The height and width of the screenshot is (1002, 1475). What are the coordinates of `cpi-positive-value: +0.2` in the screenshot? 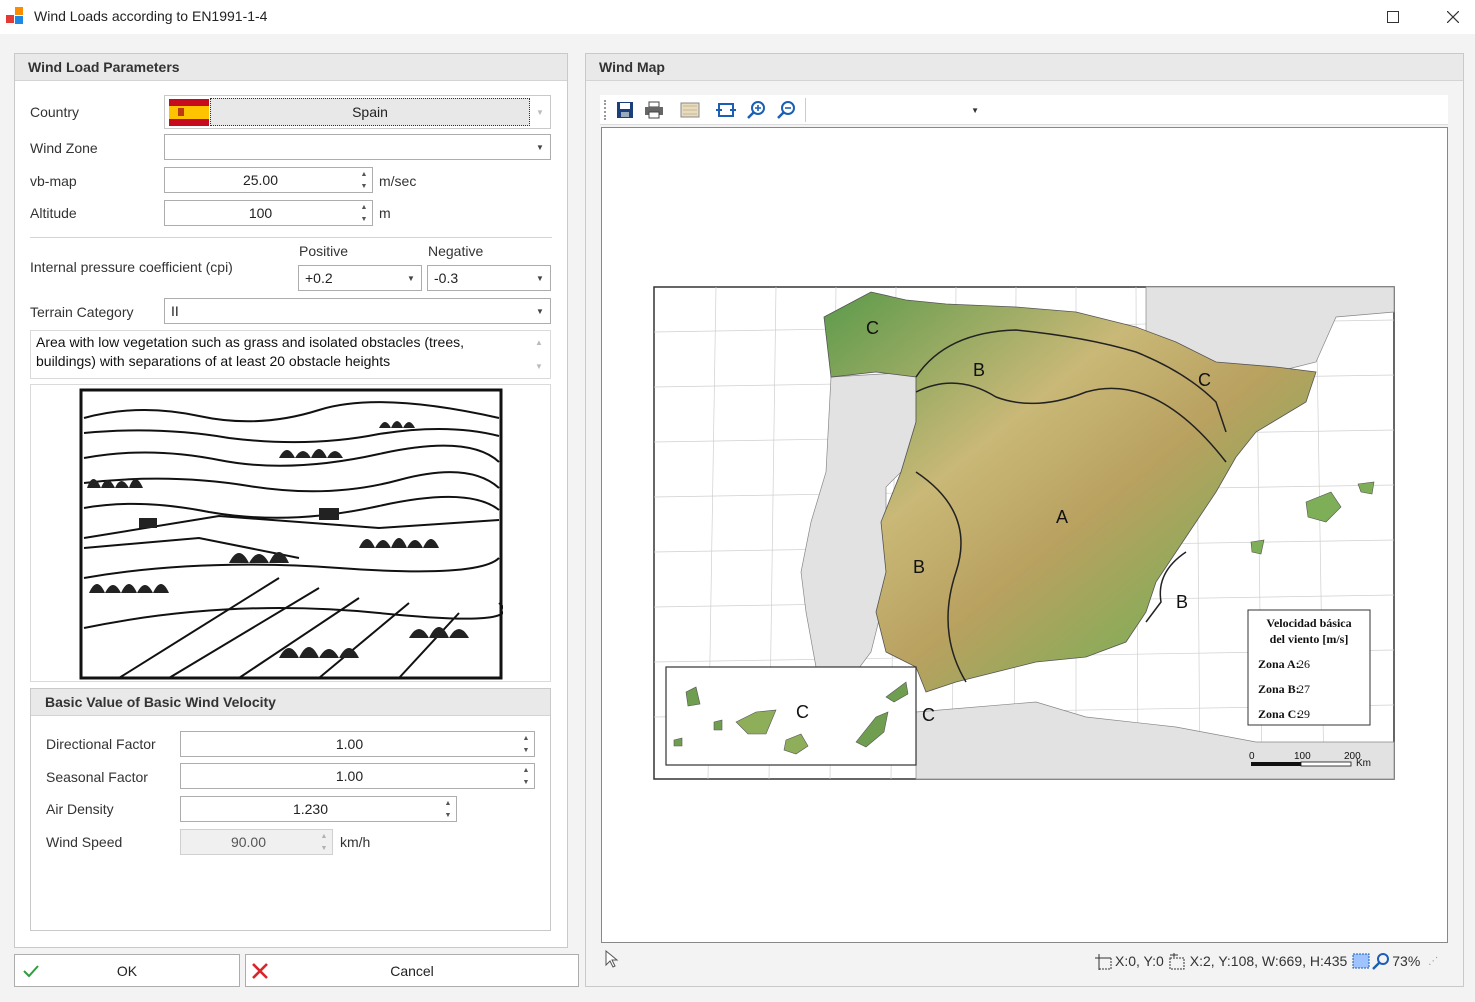 It's located at (319, 278).